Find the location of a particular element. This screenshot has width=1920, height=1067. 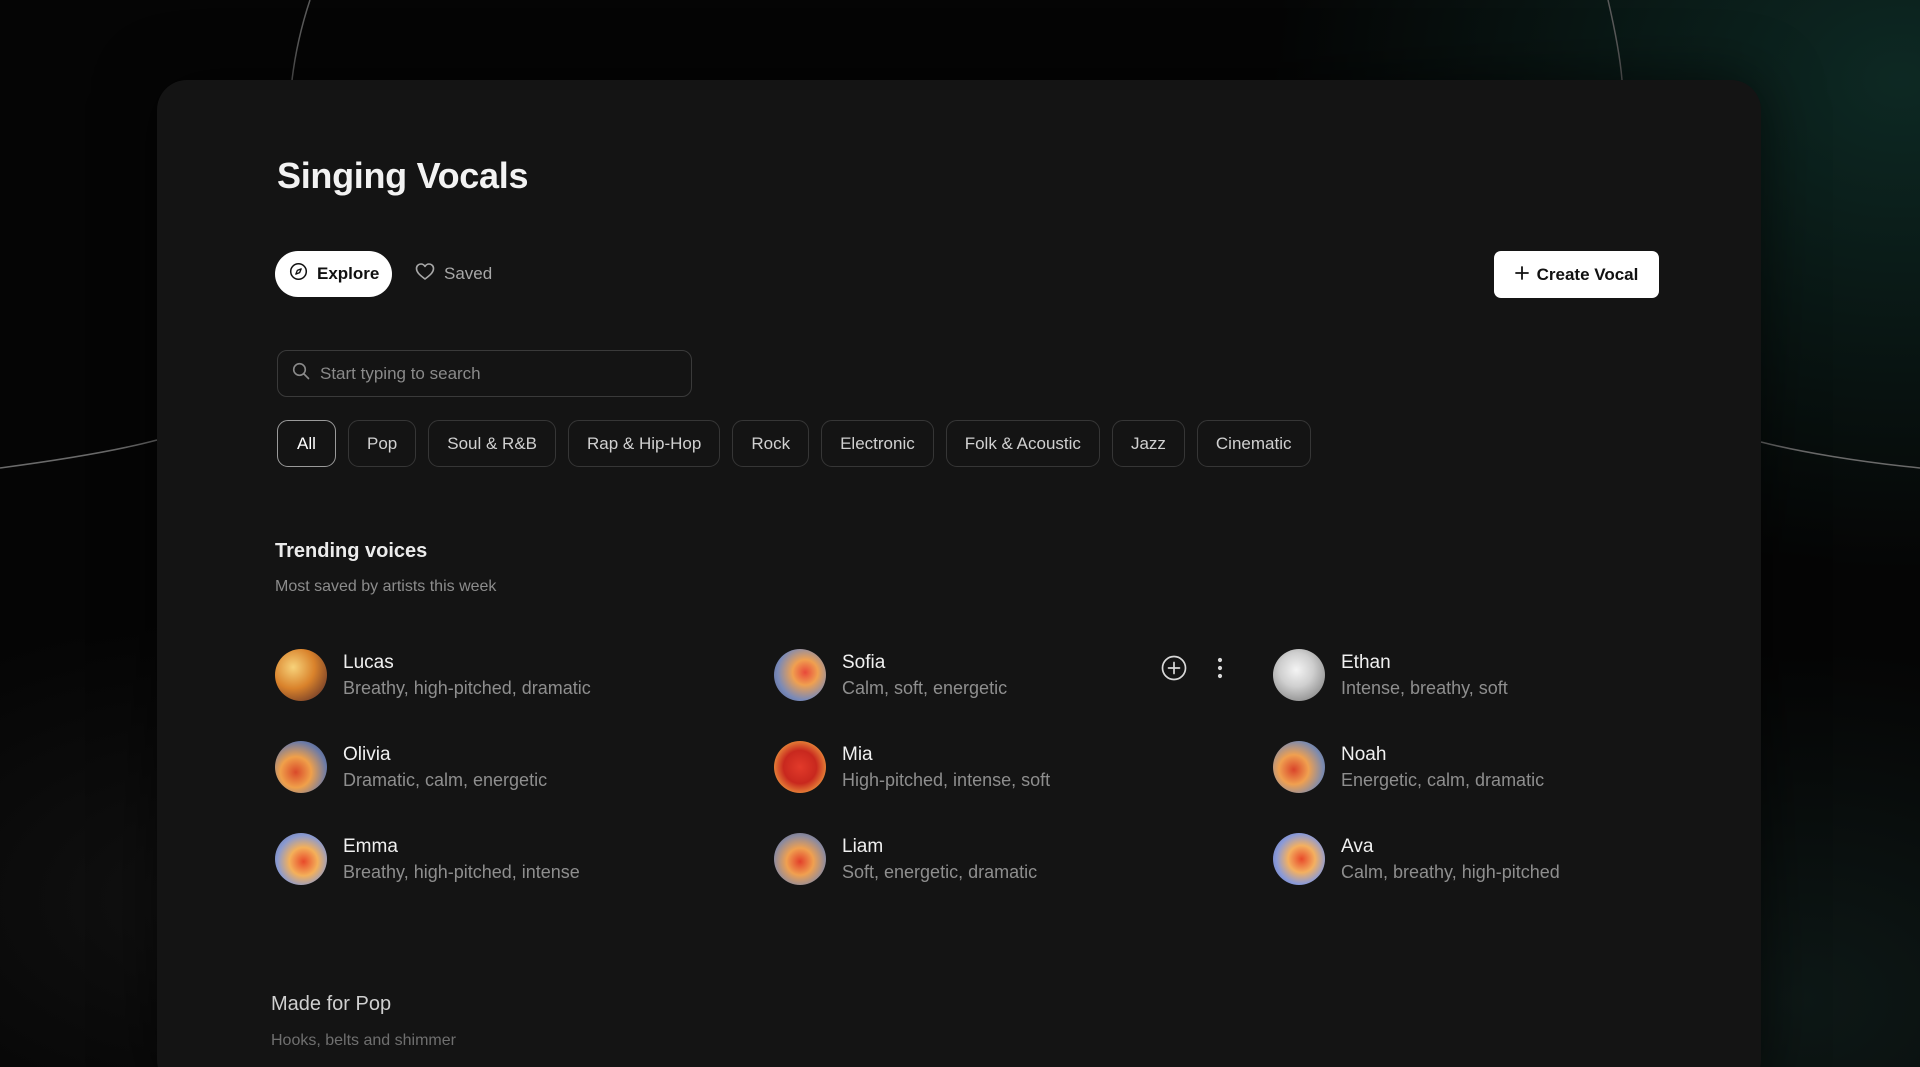

voice-name: Mia is located at coordinates (857, 754).